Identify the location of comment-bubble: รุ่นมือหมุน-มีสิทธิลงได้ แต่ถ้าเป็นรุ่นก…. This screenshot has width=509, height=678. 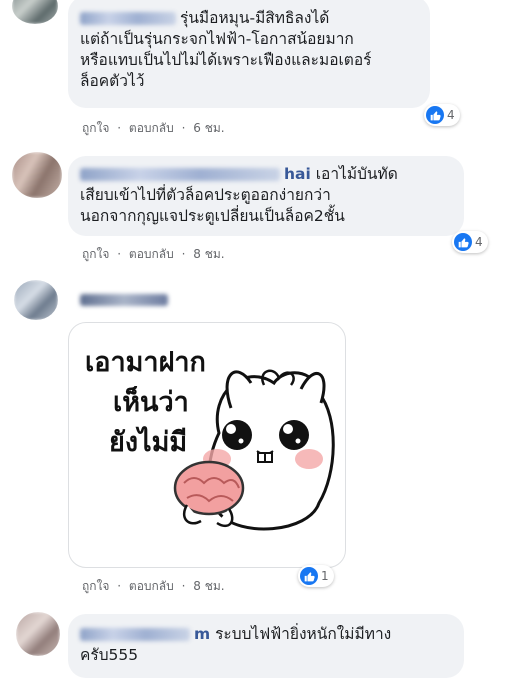
(249, 54).